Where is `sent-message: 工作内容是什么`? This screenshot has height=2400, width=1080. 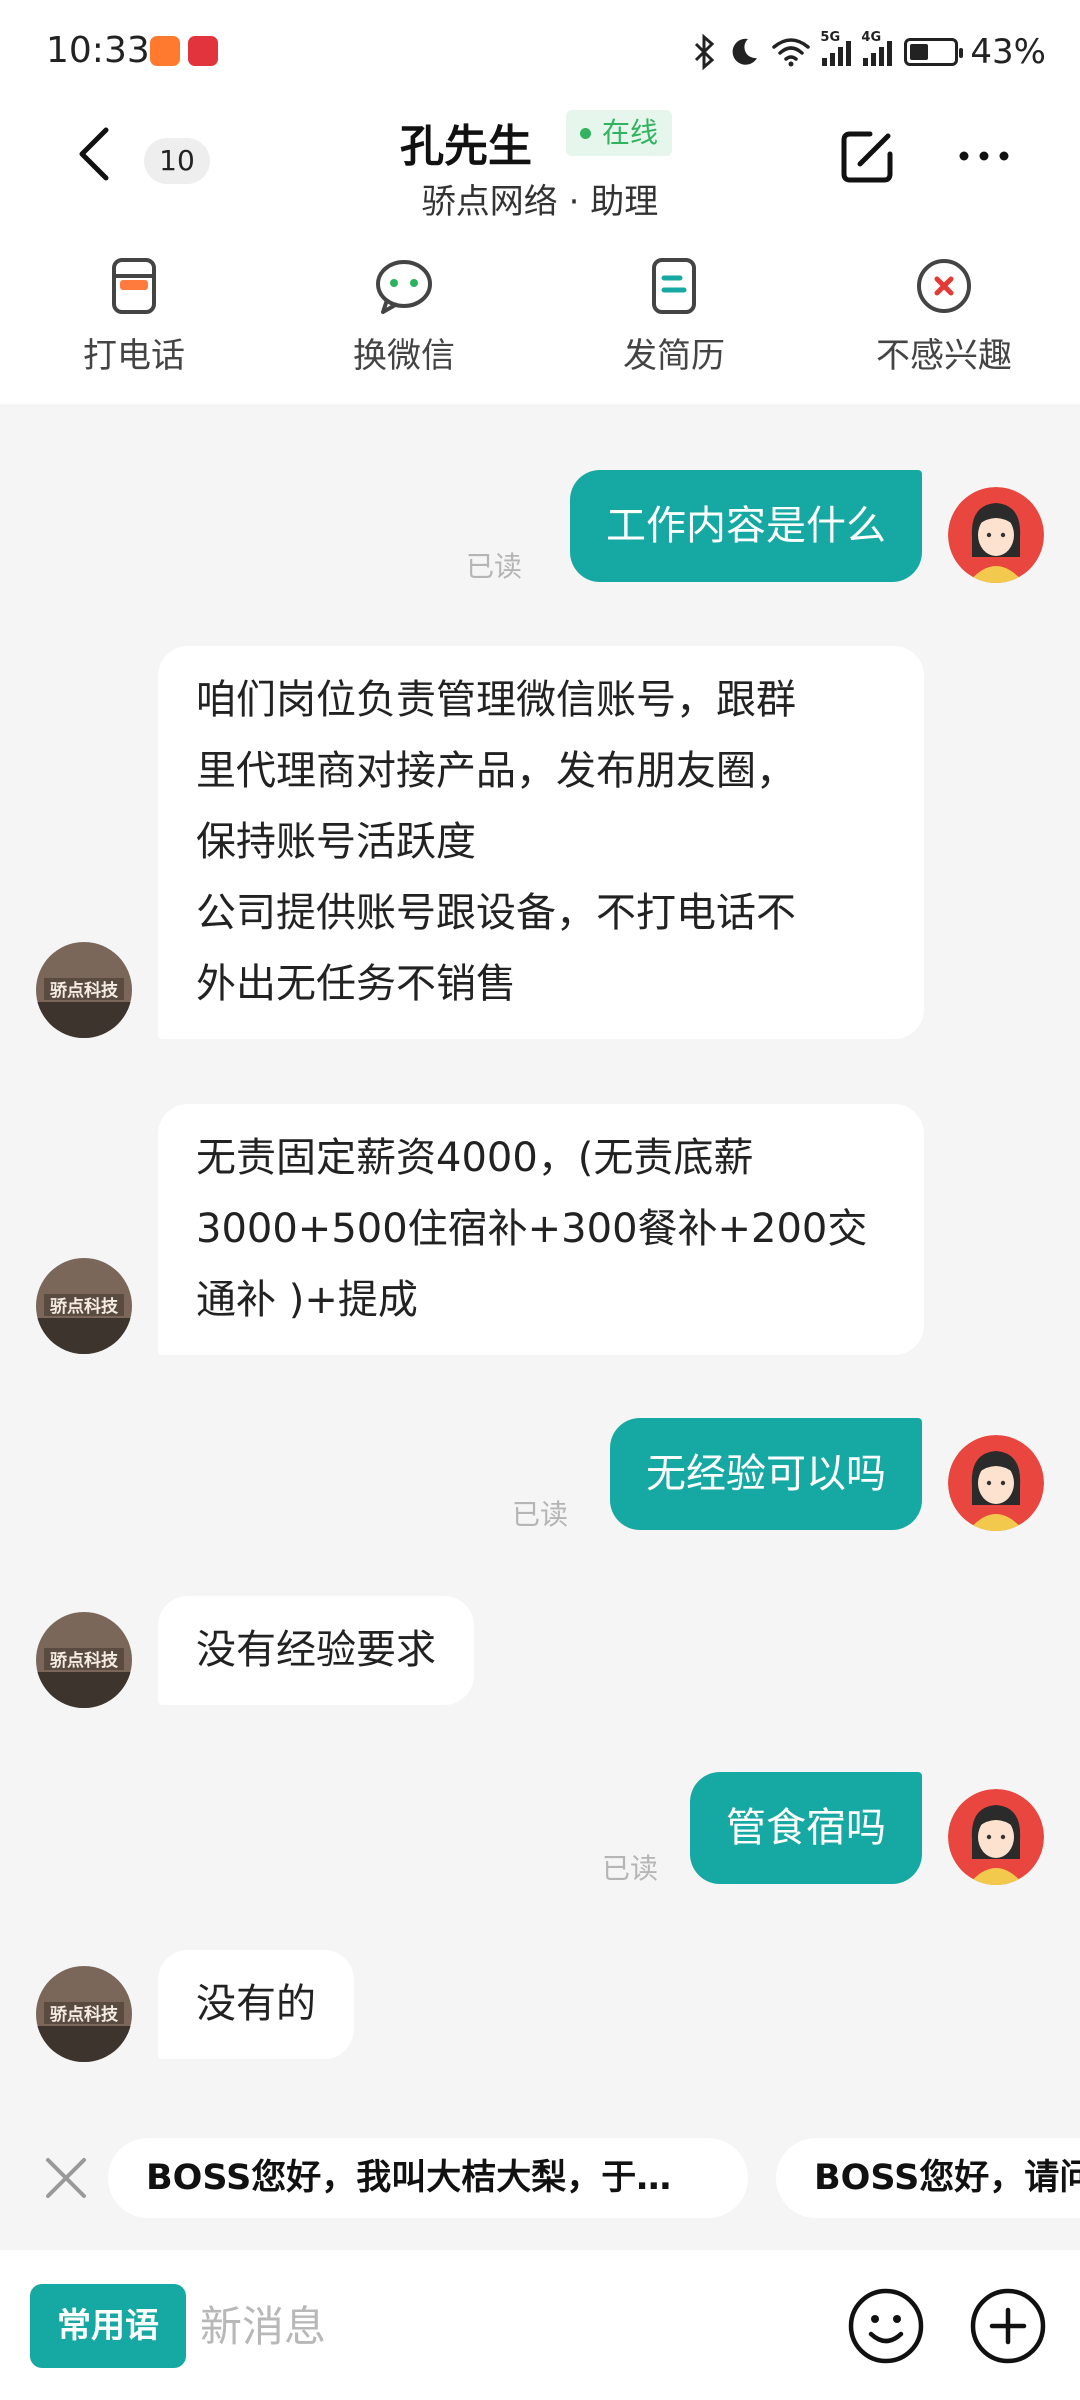 sent-message: 工作内容是什么 is located at coordinates (746, 526).